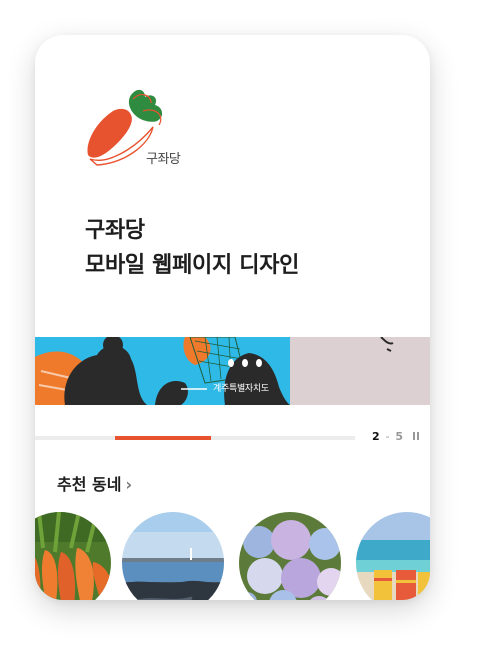  What do you see at coordinates (192, 265) in the screenshot?
I see `headline-line-2: 모바일 웹페이지 디자인` at bounding box center [192, 265].